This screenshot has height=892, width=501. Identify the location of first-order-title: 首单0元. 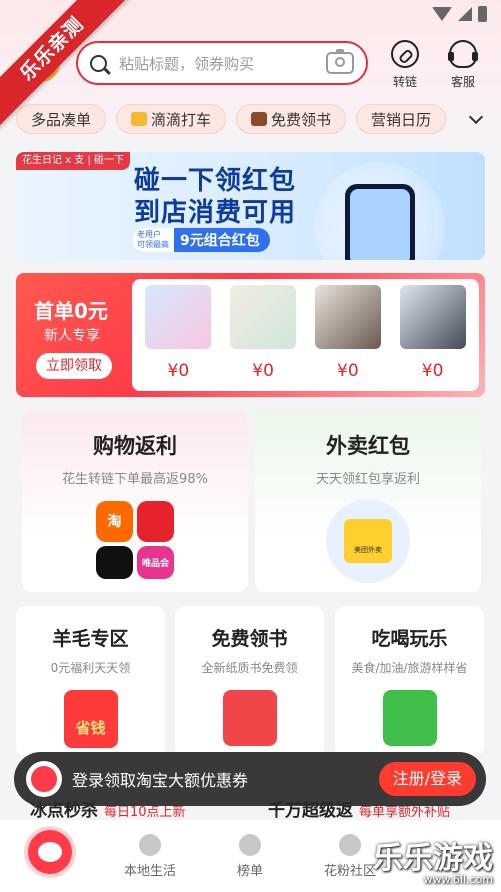
(71, 311).